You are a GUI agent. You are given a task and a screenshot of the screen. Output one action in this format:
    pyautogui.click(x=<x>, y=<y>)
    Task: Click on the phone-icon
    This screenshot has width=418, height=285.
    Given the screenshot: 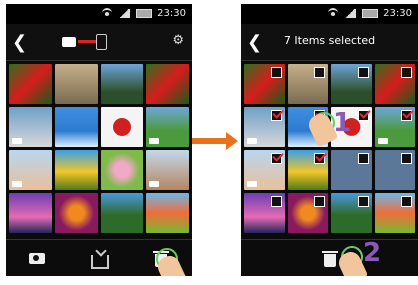 What is the action you would take?
    pyautogui.click(x=101, y=42)
    